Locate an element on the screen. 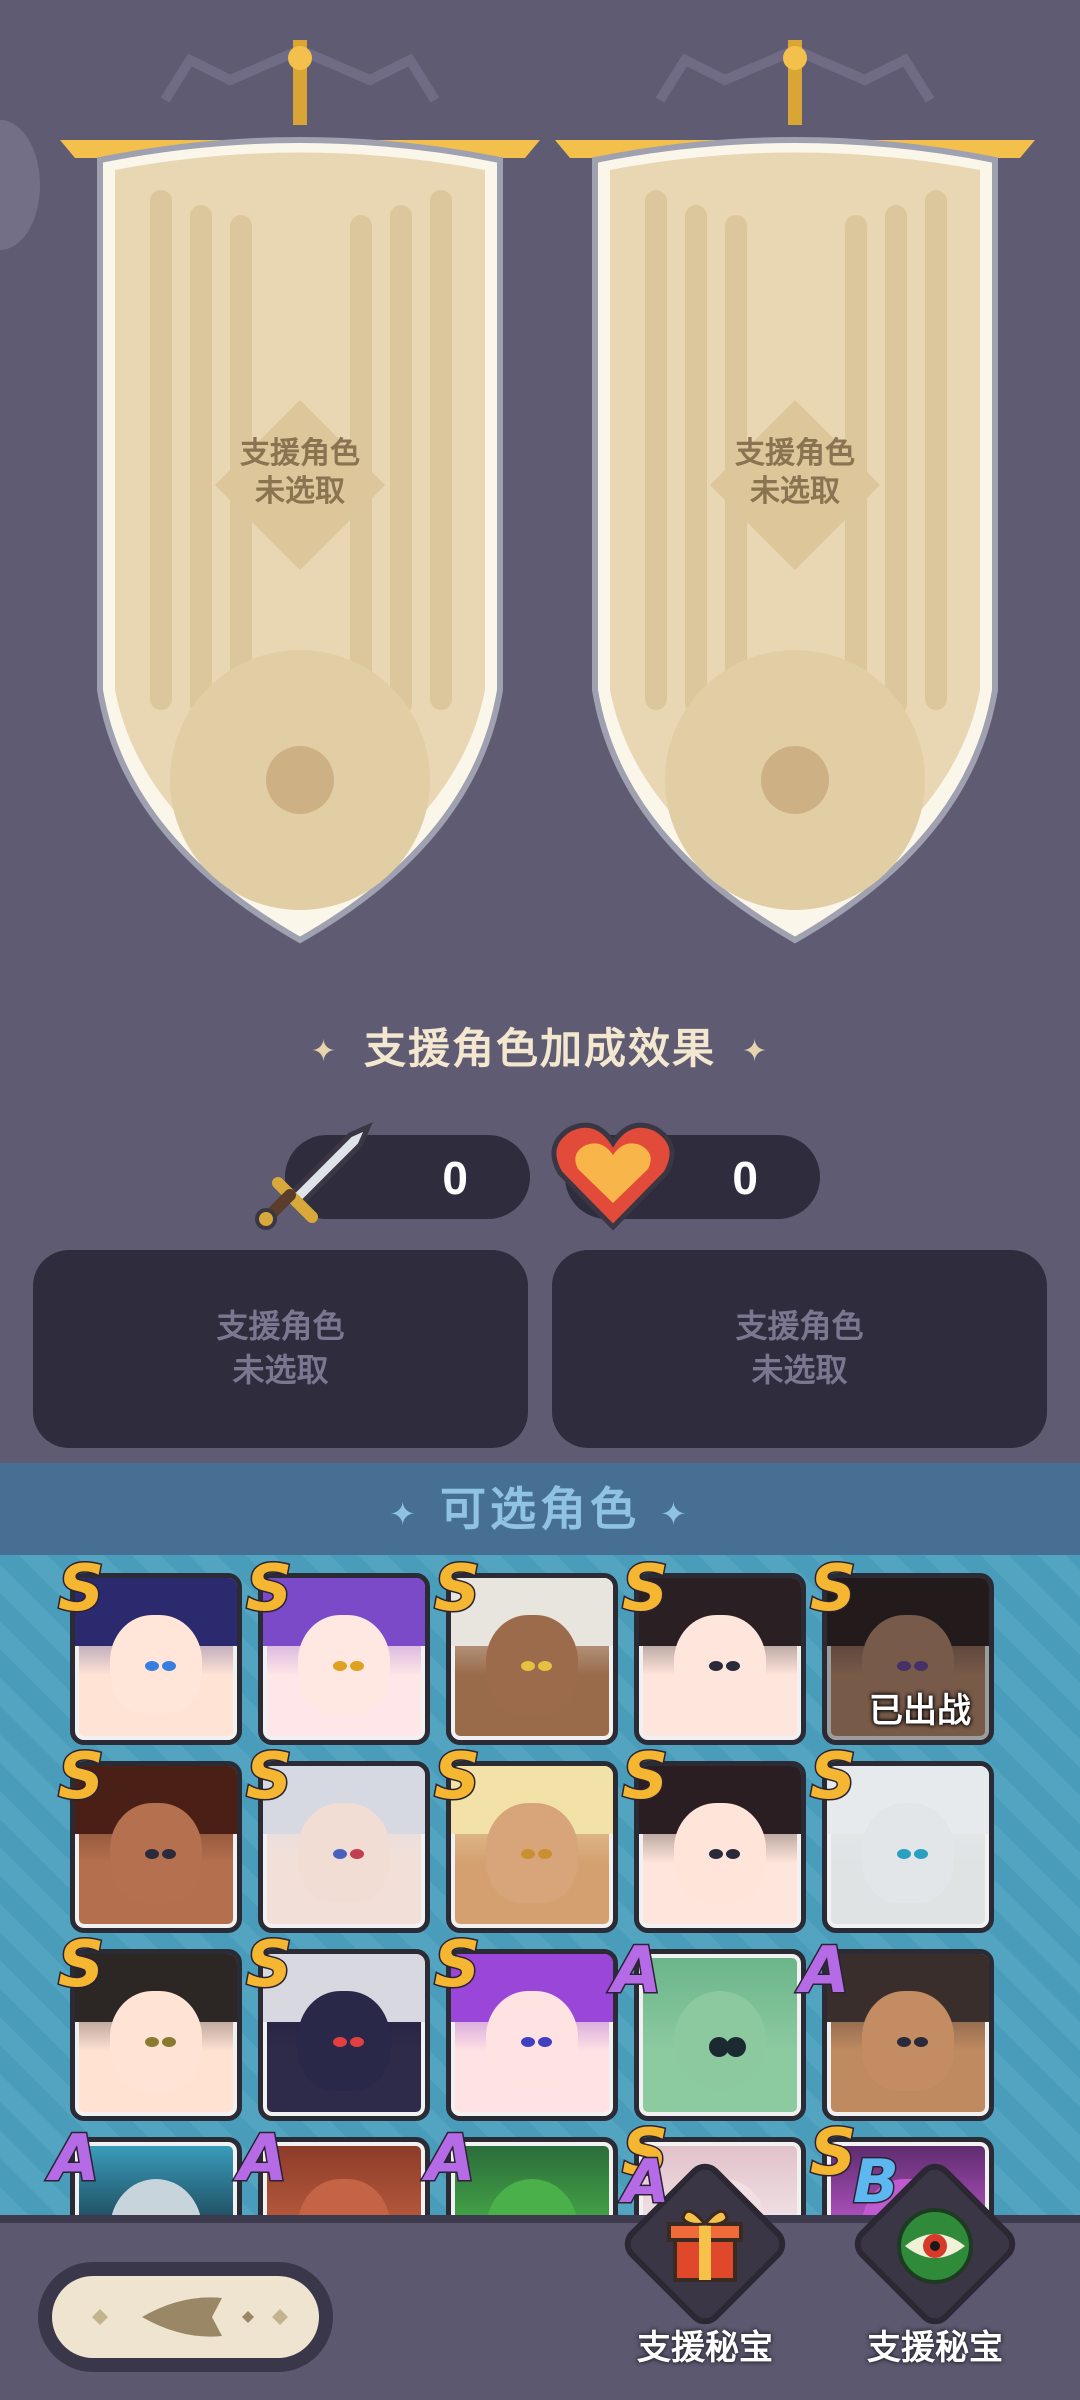 This screenshot has height=2400, width=1080. back-button is located at coordinates (185, 2317).